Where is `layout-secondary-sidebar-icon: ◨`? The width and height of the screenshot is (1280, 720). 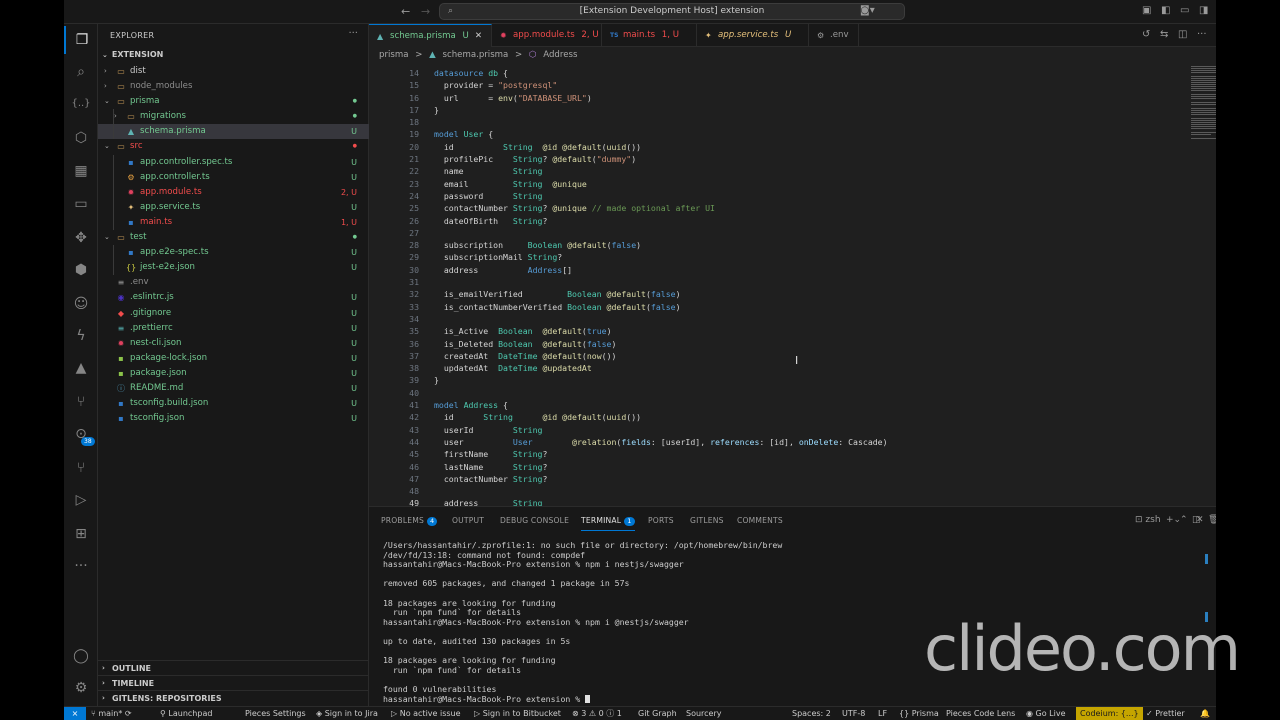
layout-secondary-sidebar-icon: ◨ is located at coordinates (1203, 10).